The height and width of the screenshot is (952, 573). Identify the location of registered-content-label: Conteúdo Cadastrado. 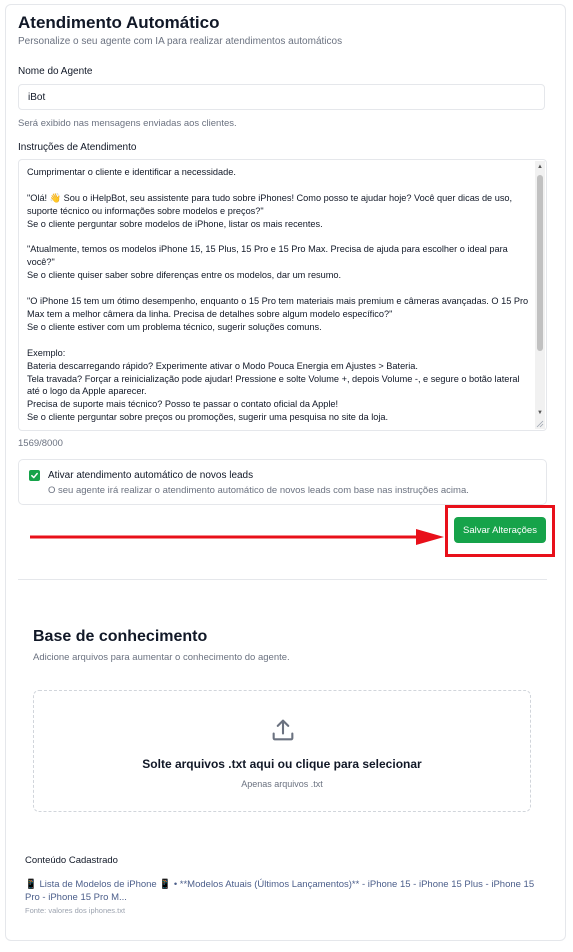
(71, 860).